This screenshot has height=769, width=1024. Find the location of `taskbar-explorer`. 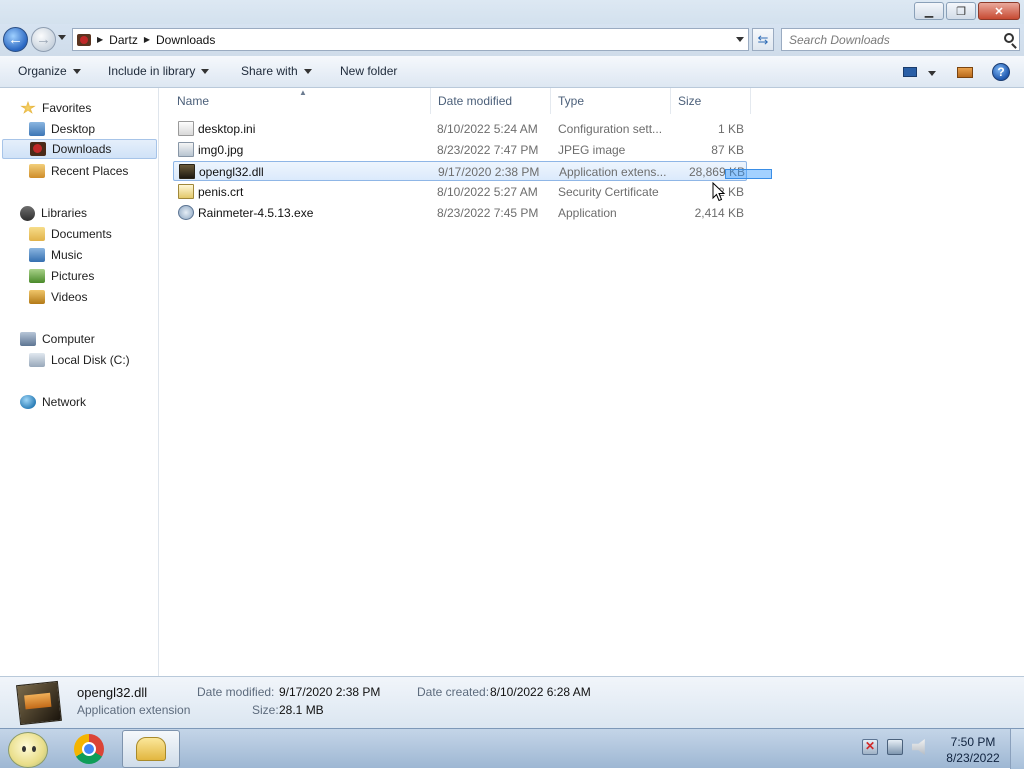

taskbar-explorer is located at coordinates (151, 749).